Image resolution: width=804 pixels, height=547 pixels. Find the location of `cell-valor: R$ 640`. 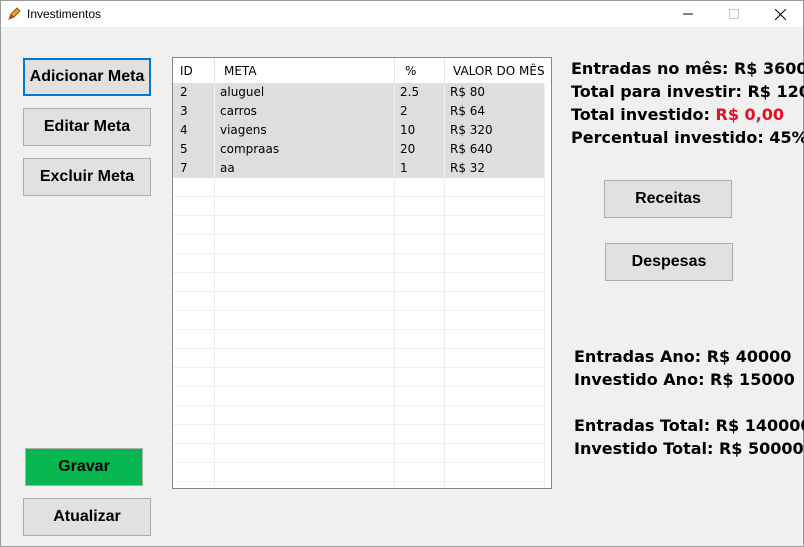

cell-valor: R$ 640 is located at coordinates (495, 149).